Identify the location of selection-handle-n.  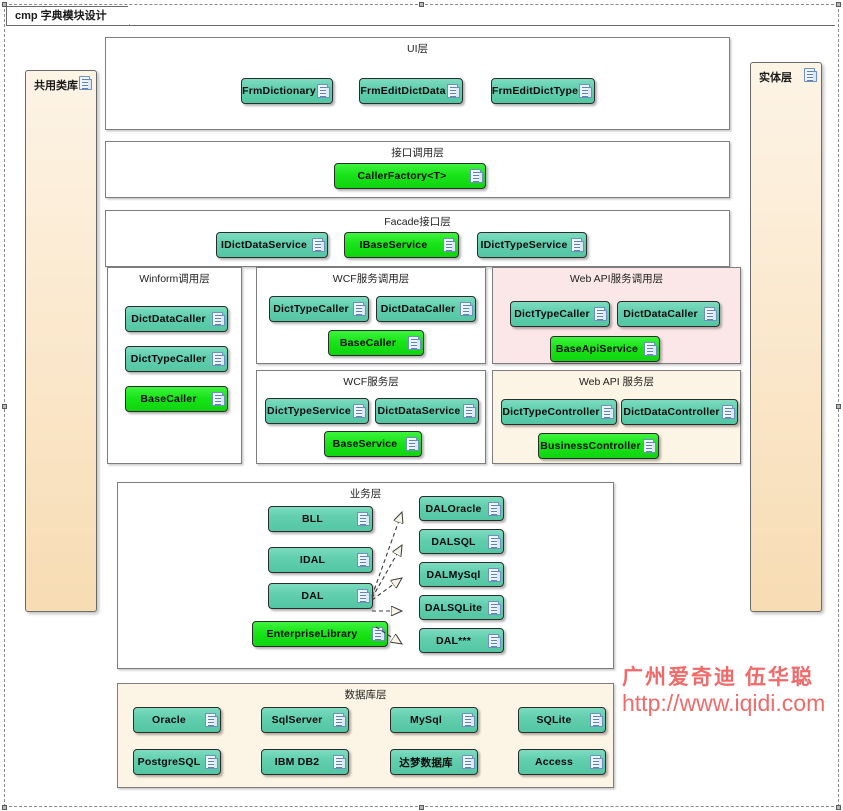
(421, 4).